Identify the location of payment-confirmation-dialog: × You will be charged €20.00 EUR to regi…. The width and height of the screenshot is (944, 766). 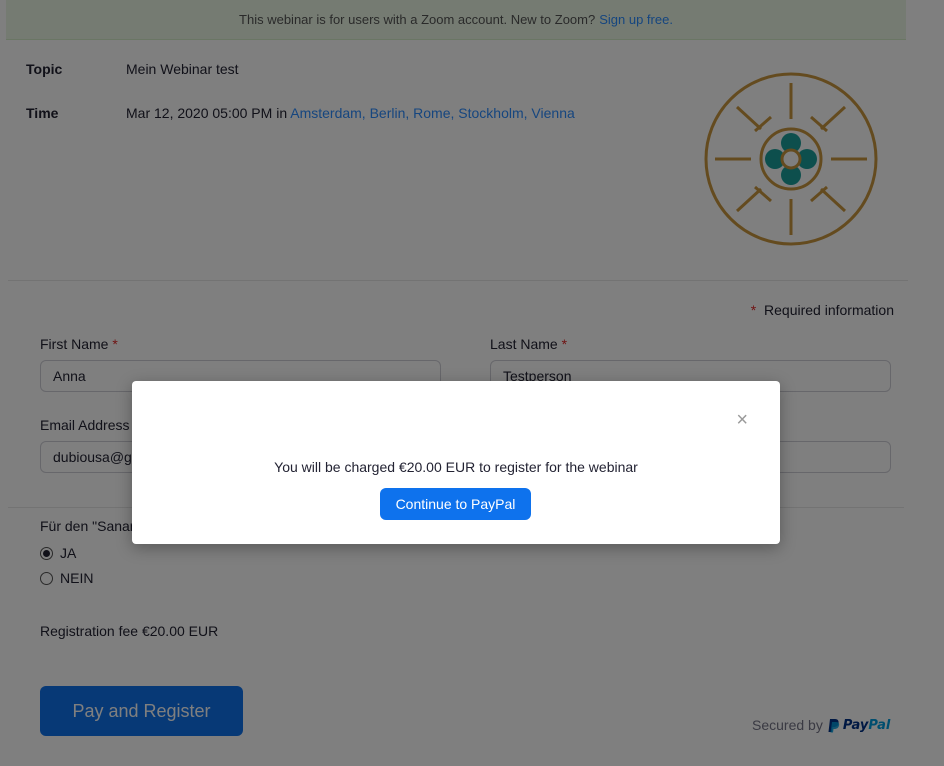
(456, 462).